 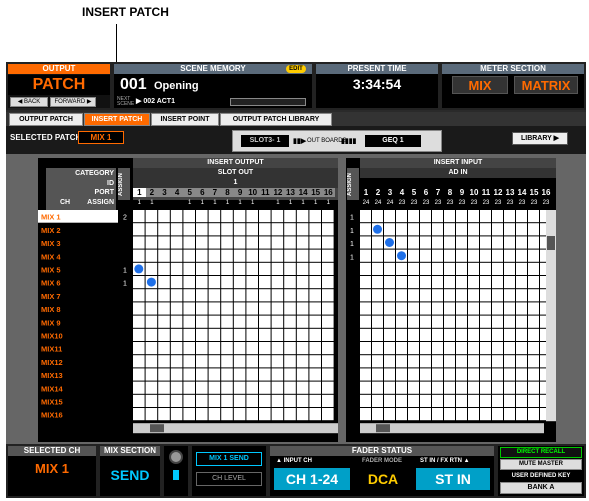 What do you see at coordinates (130, 471) in the screenshot?
I see `mix-section-box: MIX SECTION SEND` at bounding box center [130, 471].